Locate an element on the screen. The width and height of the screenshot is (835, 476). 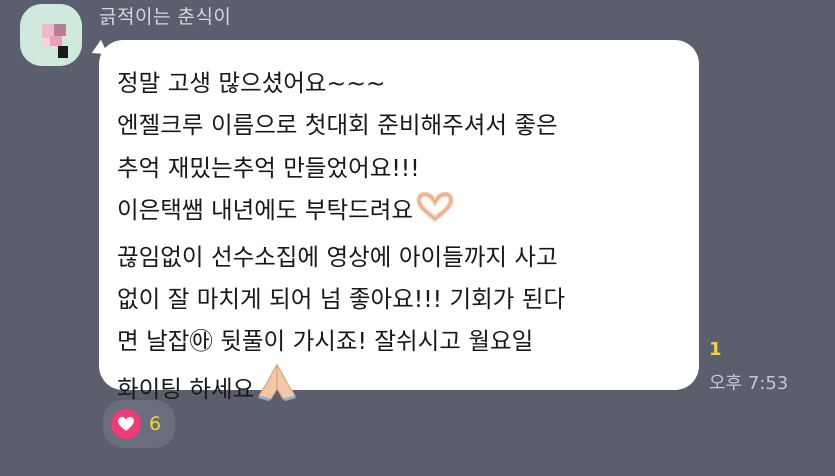
reaction-chip: 6 is located at coordinates (139, 424).